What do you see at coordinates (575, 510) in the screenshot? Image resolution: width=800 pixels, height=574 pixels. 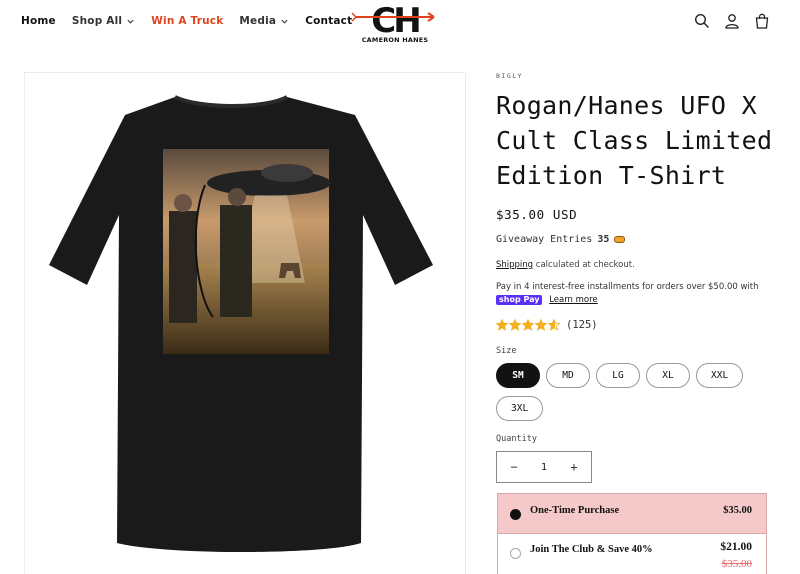 I see `plan-name: One-Time Purchase` at bounding box center [575, 510].